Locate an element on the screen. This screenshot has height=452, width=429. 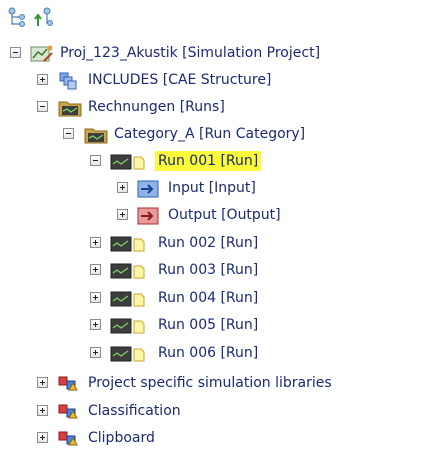
tree-node-output: Output [Output] is located at coordinates (214, 216).